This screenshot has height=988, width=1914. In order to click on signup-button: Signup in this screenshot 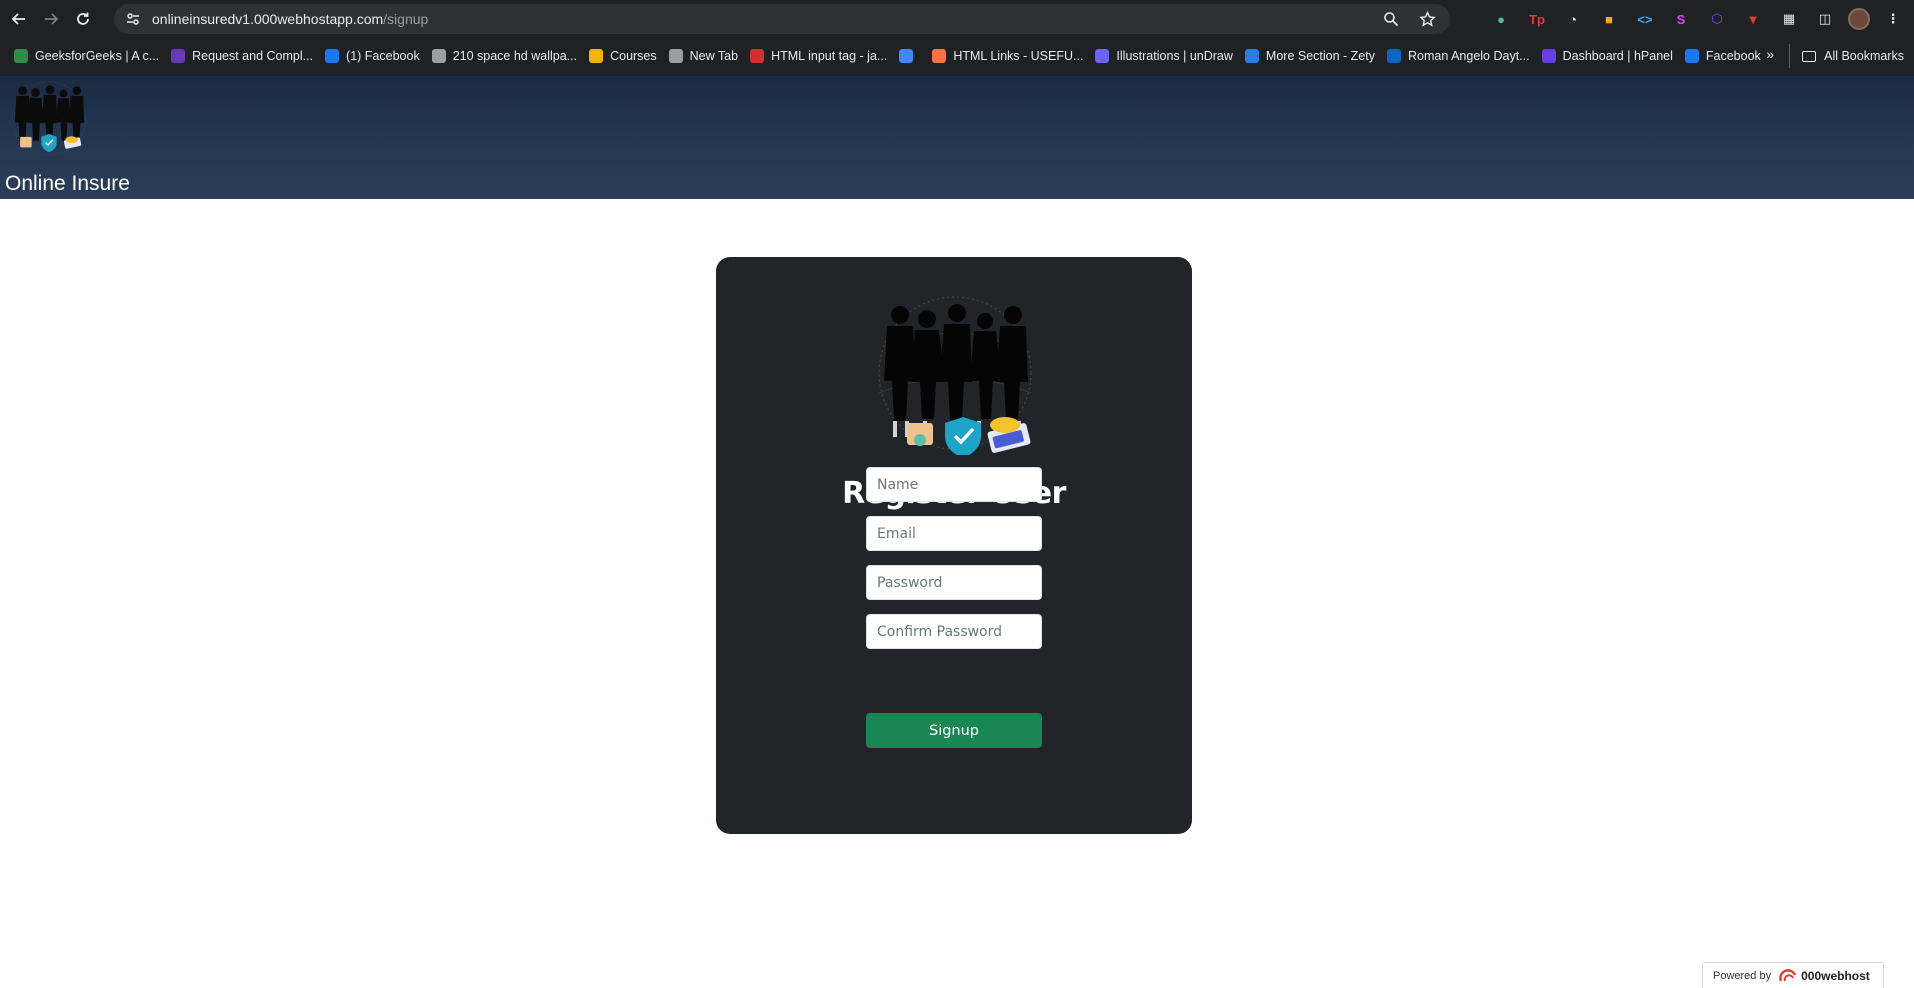, I will do `click(954, 730)`.